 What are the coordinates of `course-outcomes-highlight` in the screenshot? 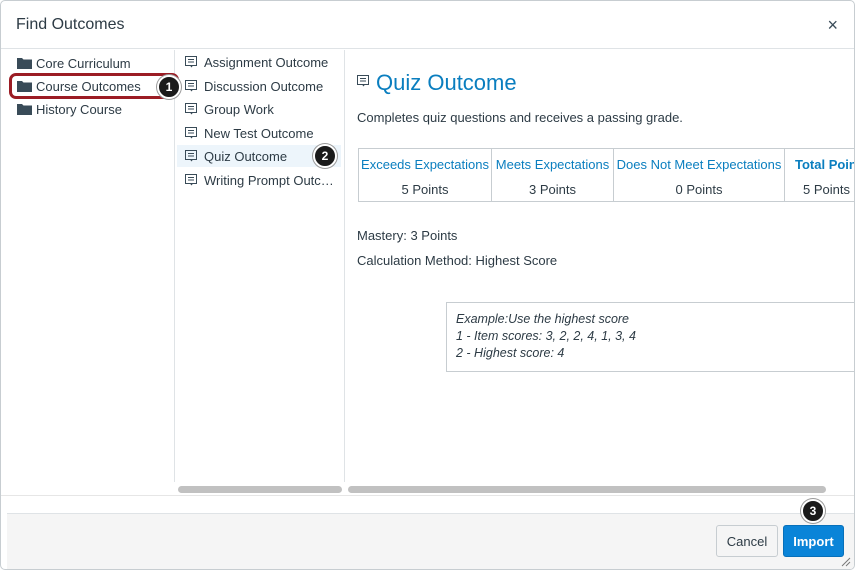 It's located at (94, 86).